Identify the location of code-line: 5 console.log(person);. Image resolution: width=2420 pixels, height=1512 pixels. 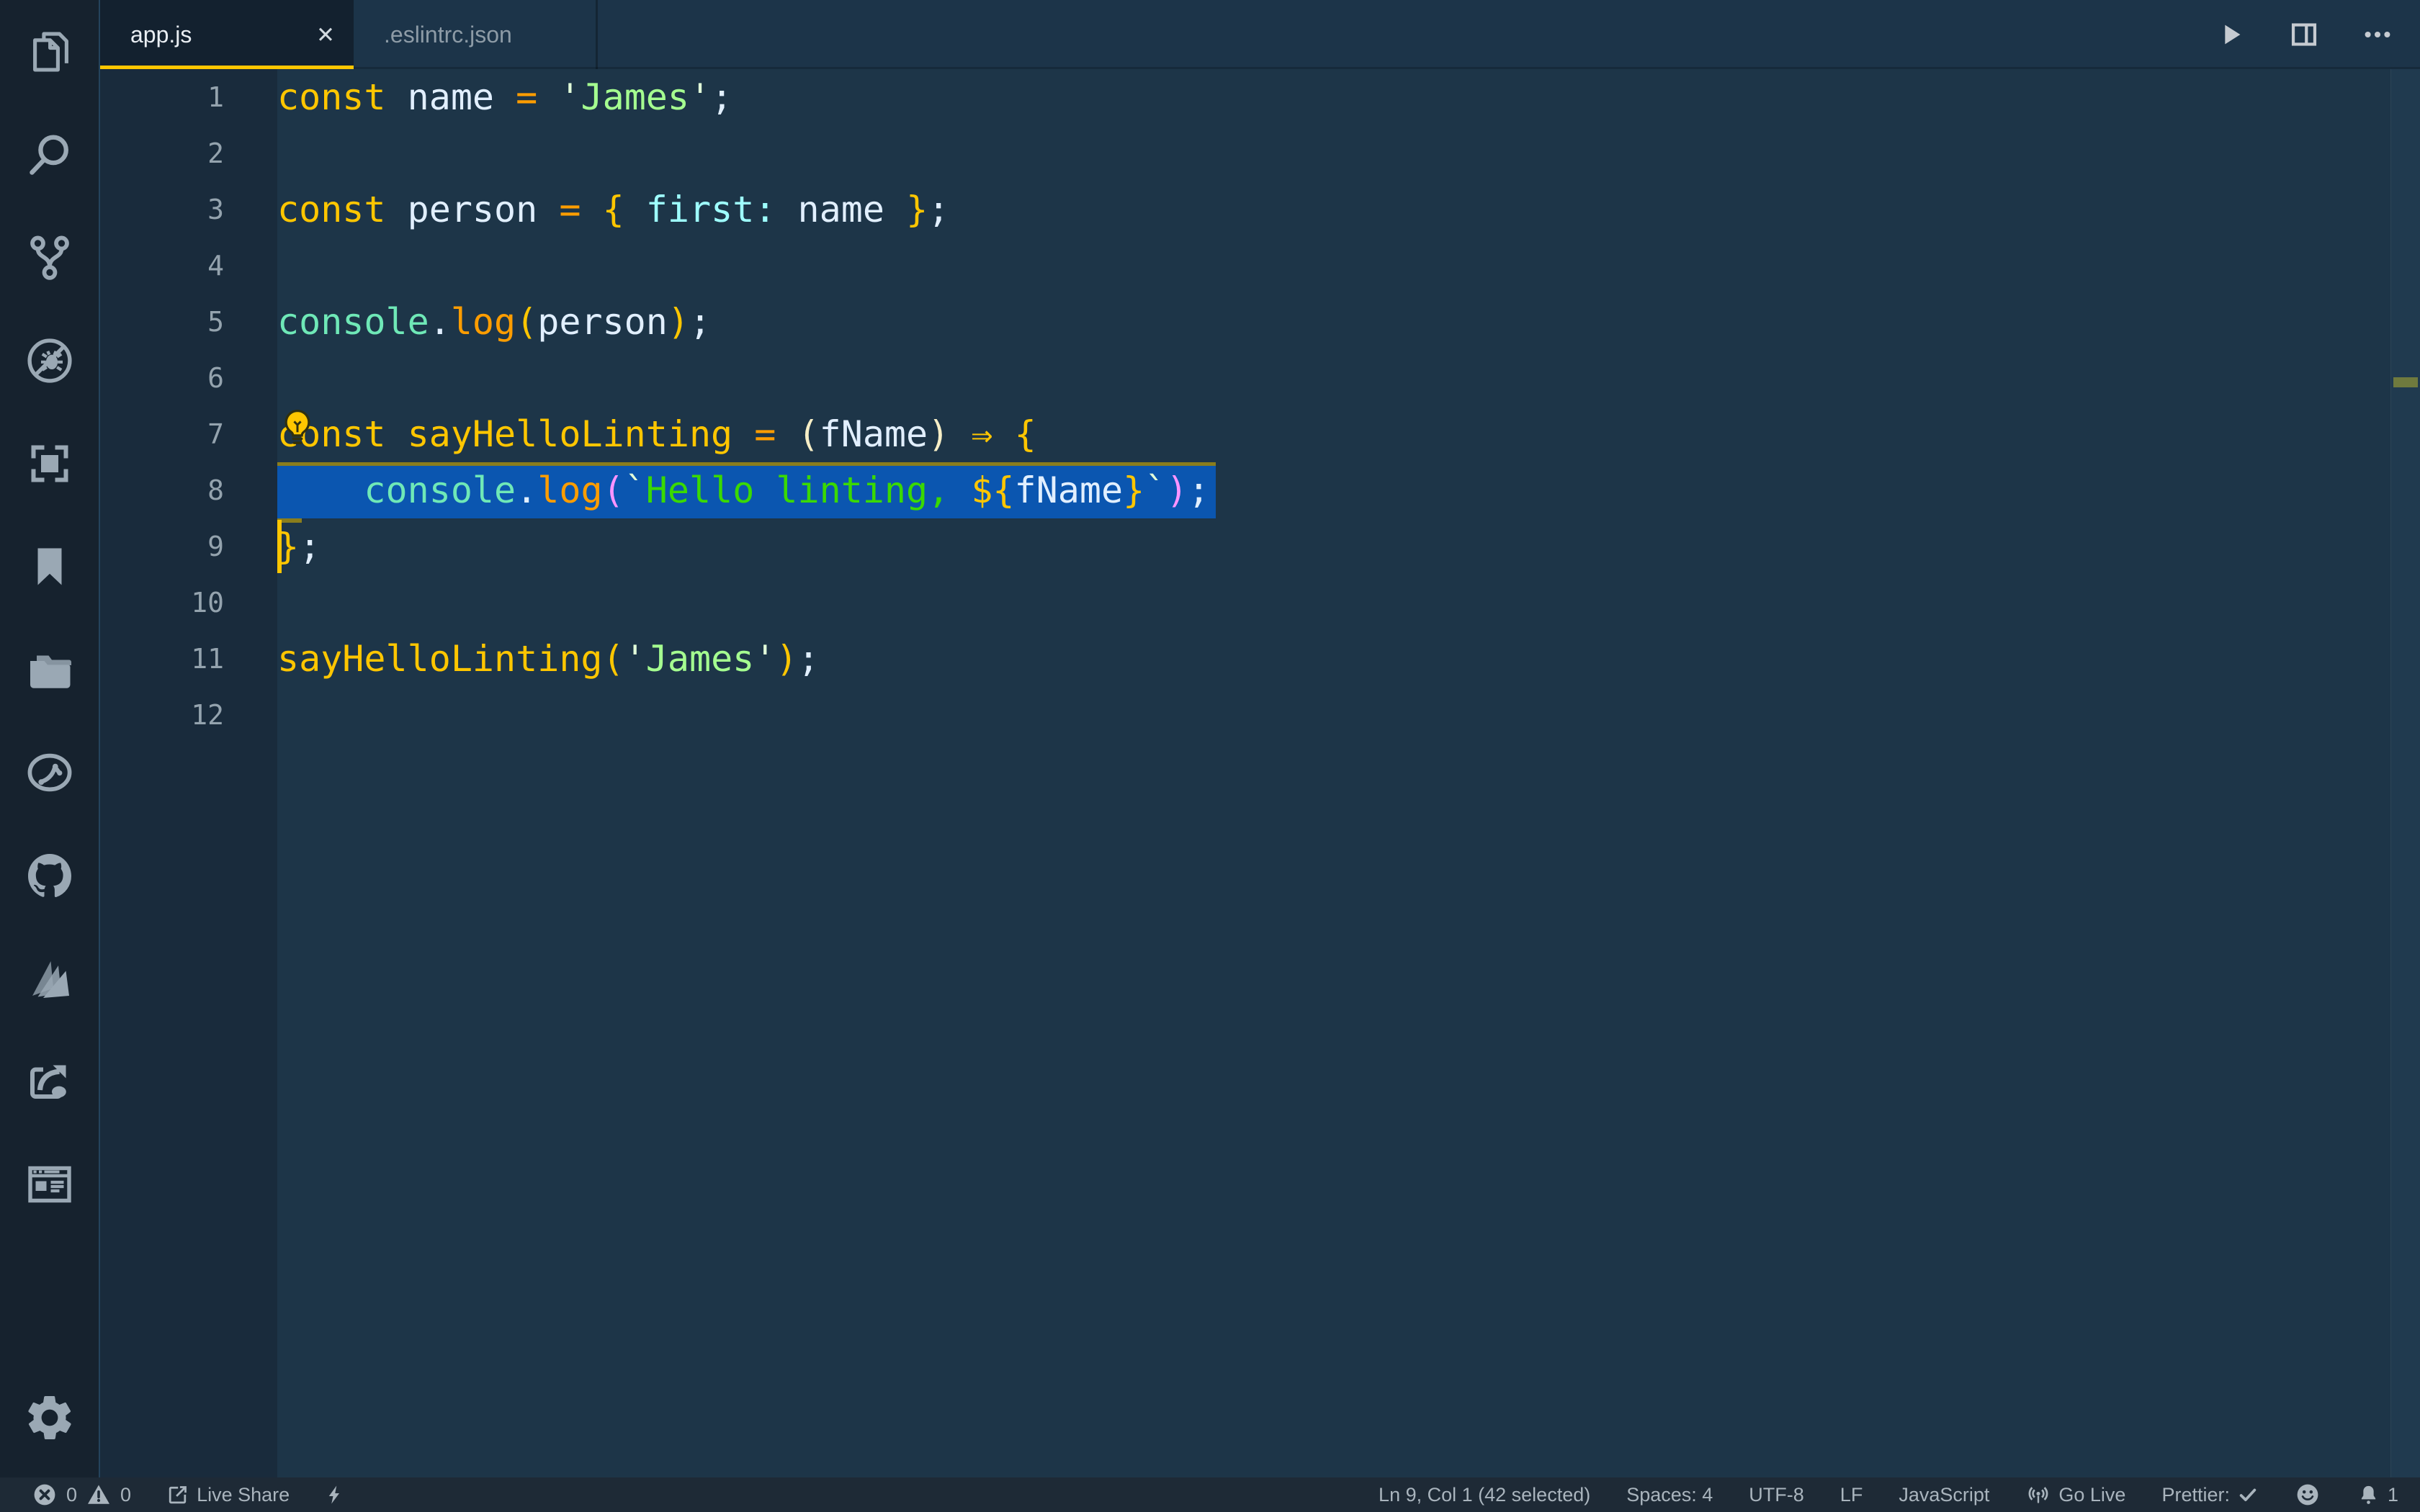
(1245, 322).